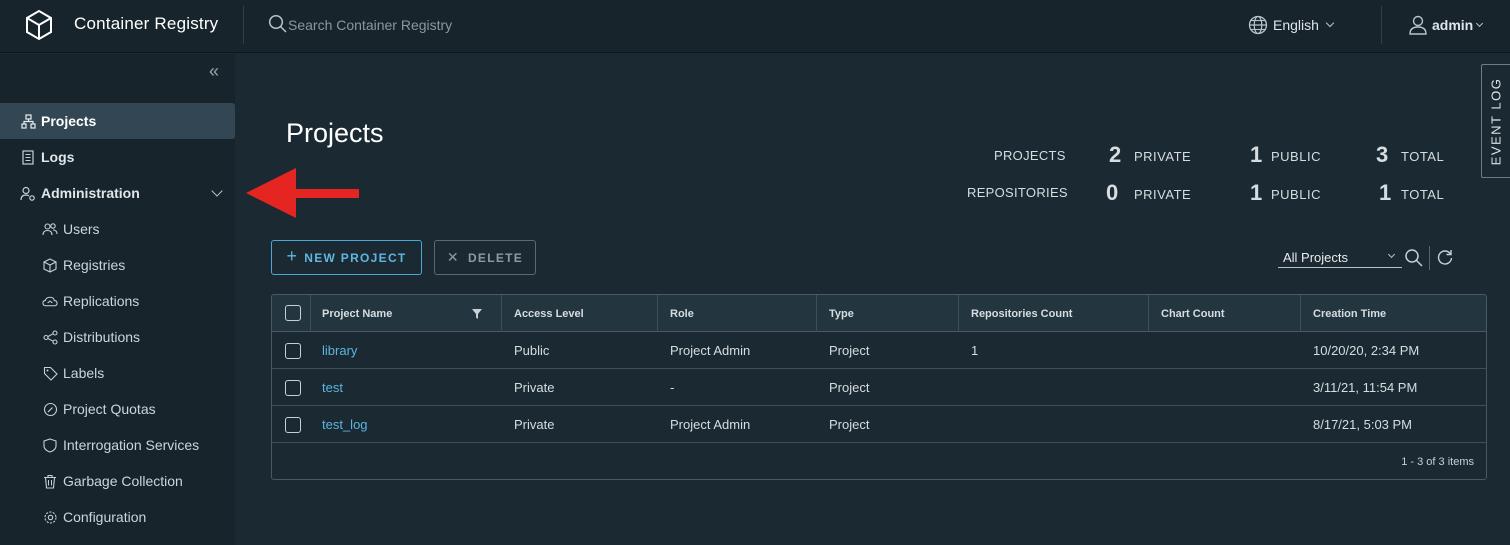  Describe the element at coordinates (58, 157) in the screenshot. I see `sidebar-item-label: Logs` at that location.